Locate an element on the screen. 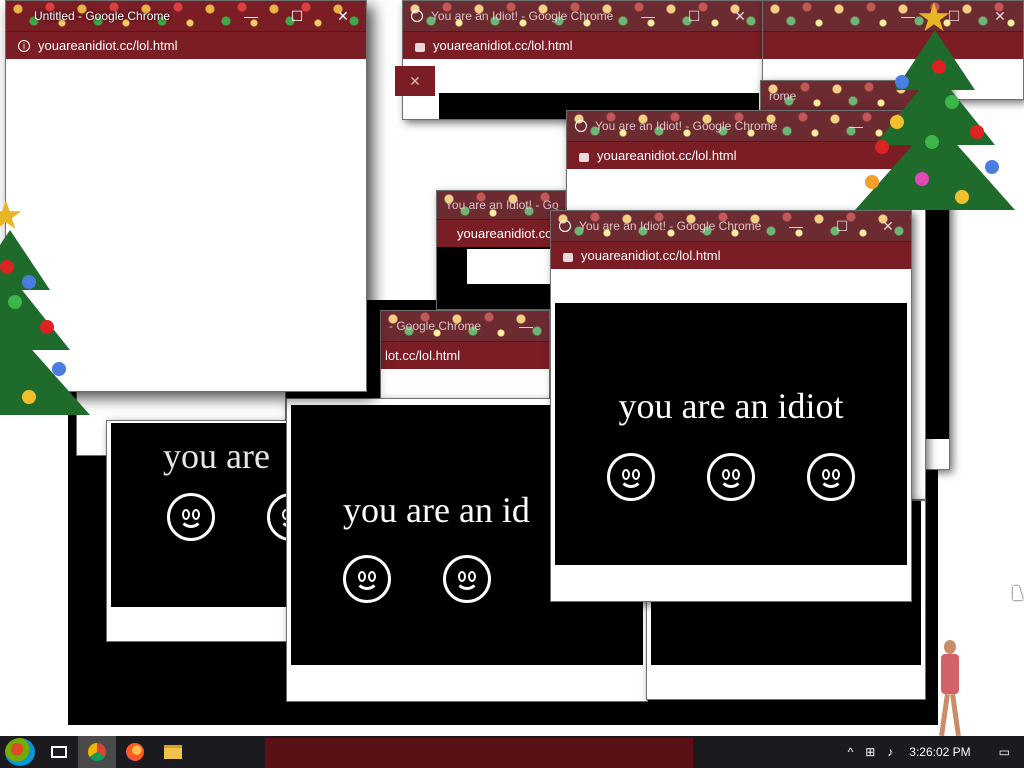 This screenshot has width=1024, height=768. network-icon: ⊞ is located at coordinates (870, 752).